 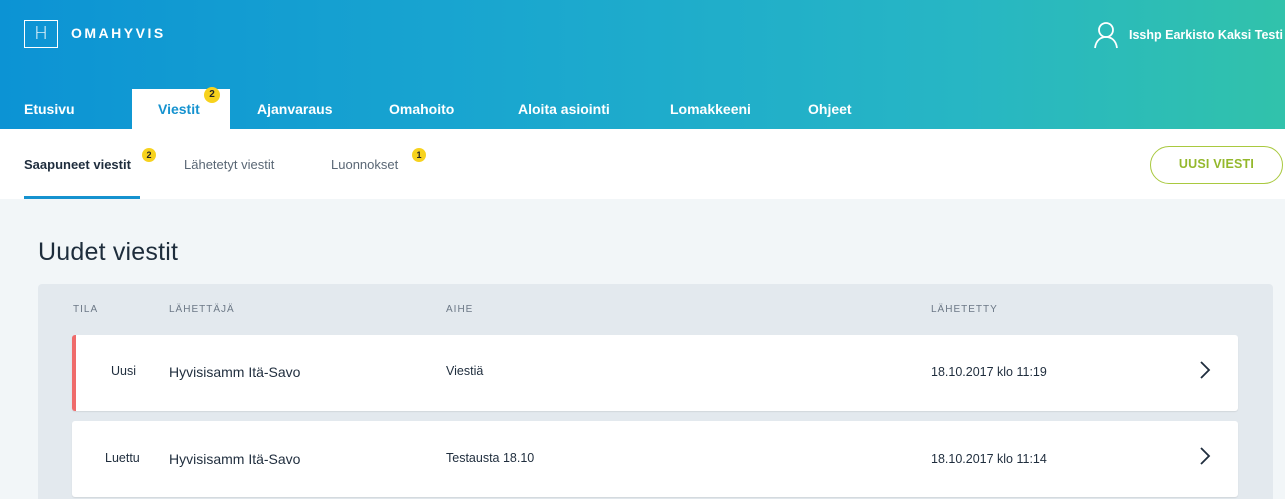 I want to click on column-header-sender: LÄHETTÄJÄ, so click(x=202, y=309).